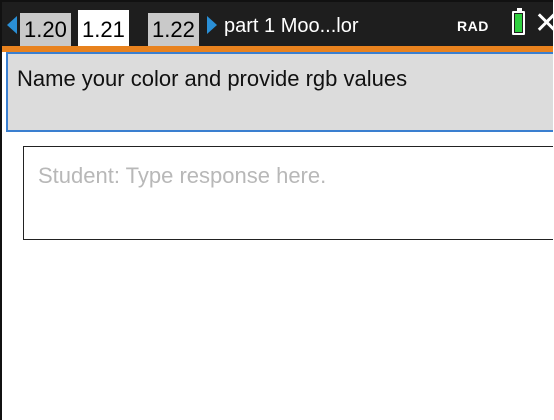  Describe the element at coordinates (212, 25) in the screenshot. I see `next-page-arrow-icon` at that location.